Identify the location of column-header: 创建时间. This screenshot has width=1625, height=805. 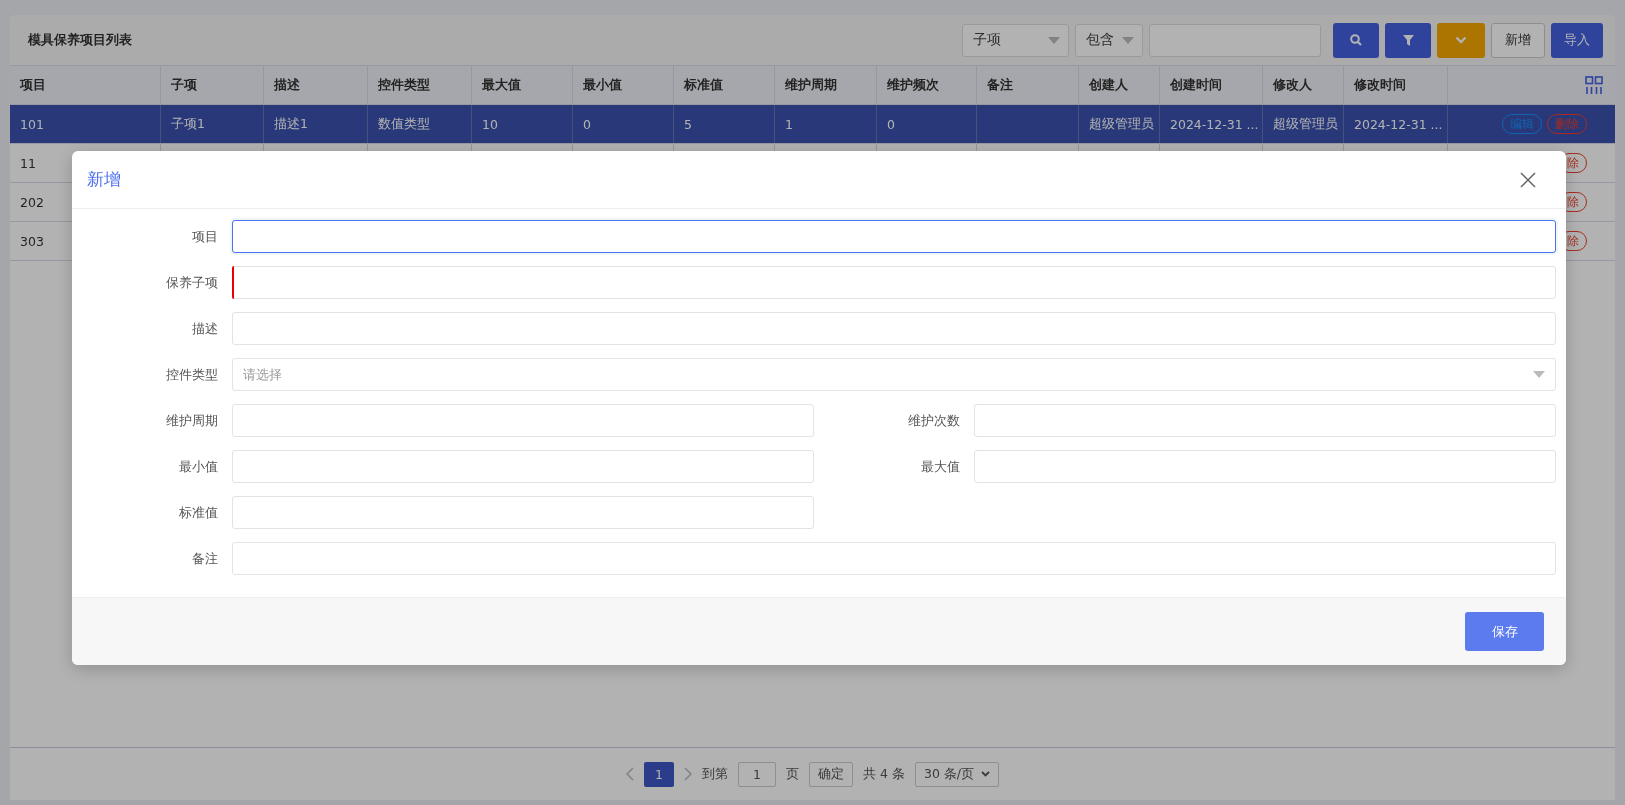
(1211, 85).